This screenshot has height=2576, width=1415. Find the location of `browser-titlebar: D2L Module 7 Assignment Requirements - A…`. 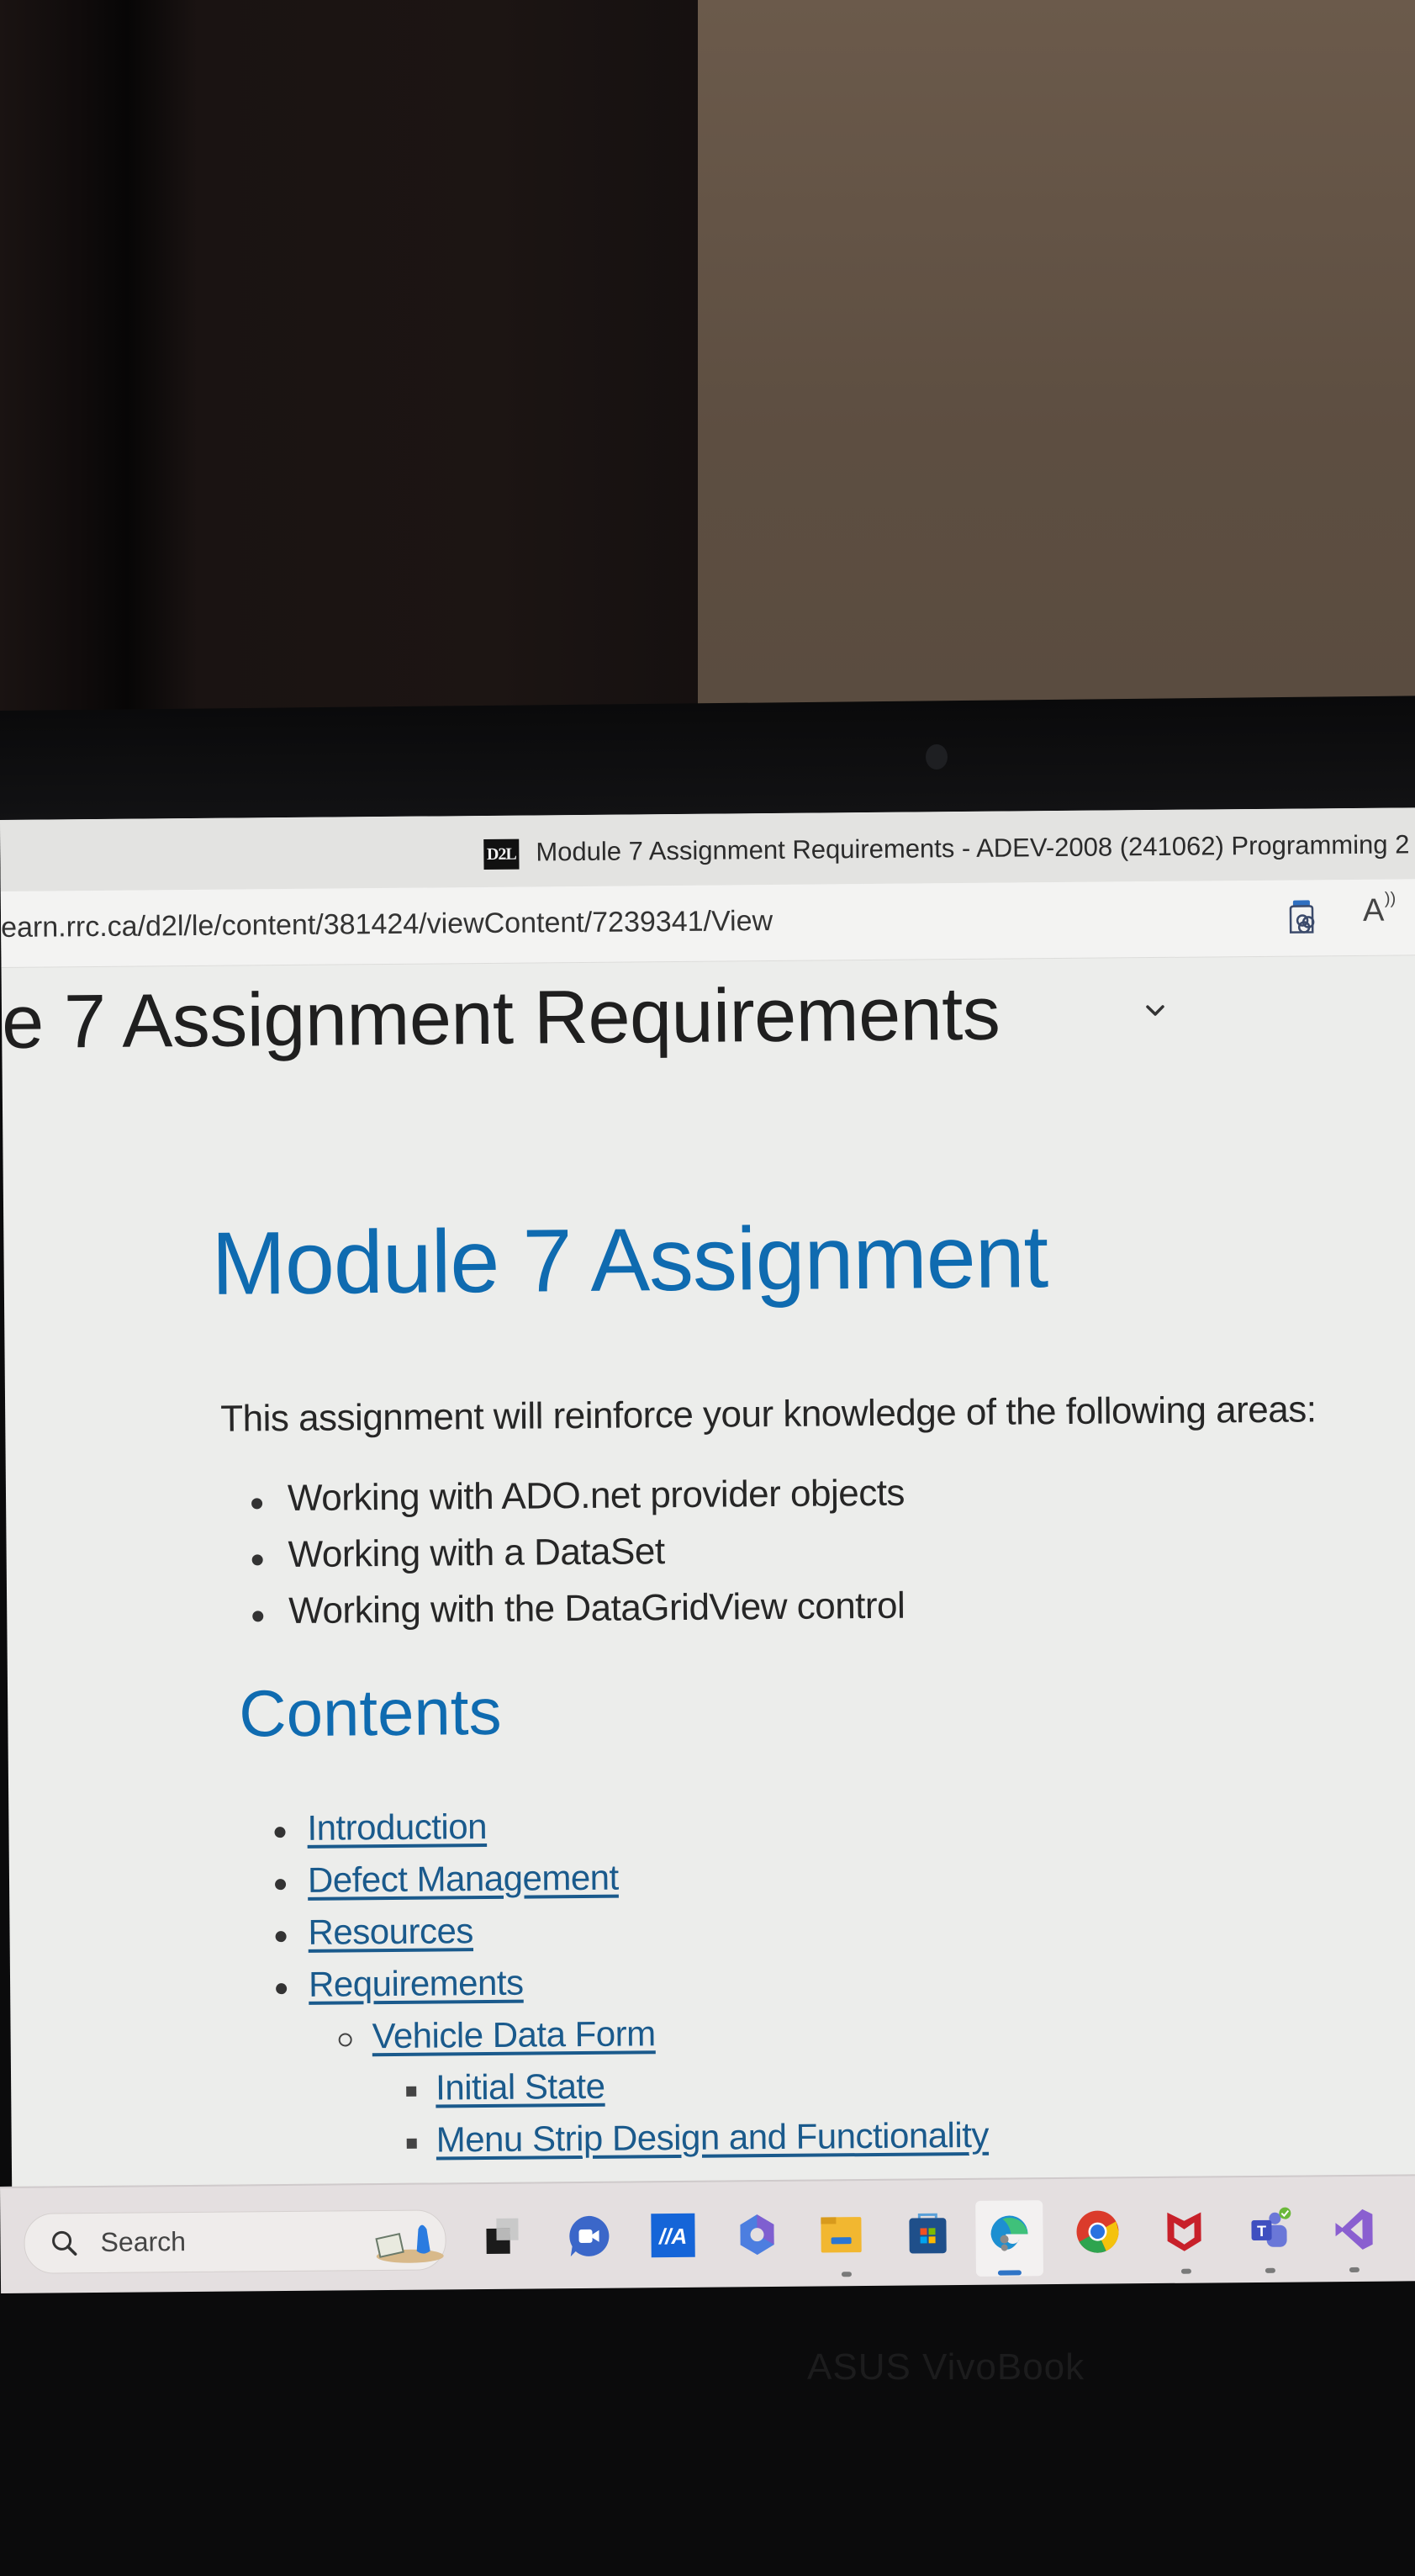

browser-titlebar: D2L Module 7 Assignment Requirements - A… is located at coordinates (708, 849).